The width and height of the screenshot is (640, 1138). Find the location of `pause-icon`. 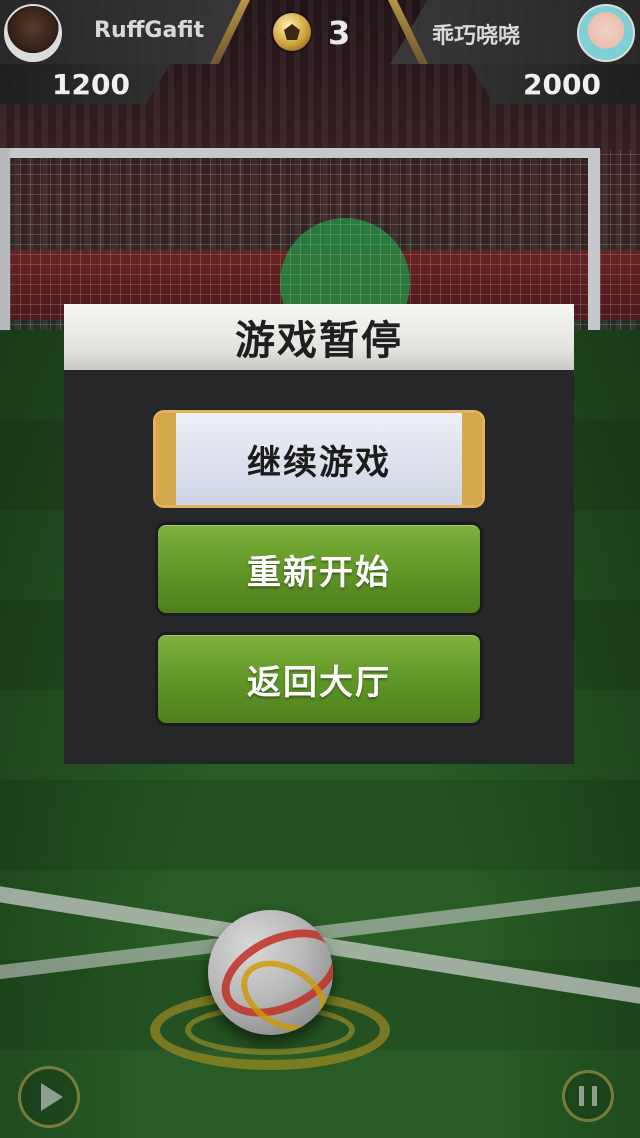

pause-icon is located at coordinates (588, 1096).